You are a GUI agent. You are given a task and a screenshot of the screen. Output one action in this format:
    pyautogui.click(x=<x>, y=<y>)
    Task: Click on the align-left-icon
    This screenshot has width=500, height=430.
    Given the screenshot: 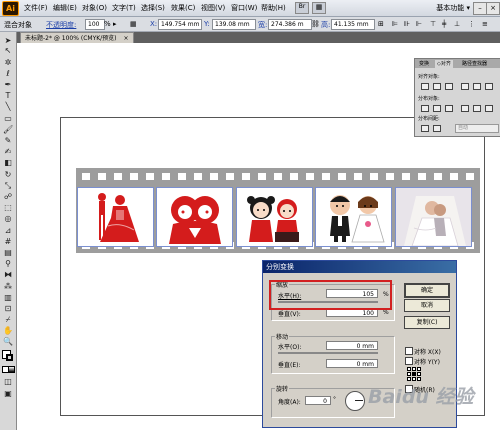 What is the action you would take?
    pyautogui.click(x=425, y=86)
    